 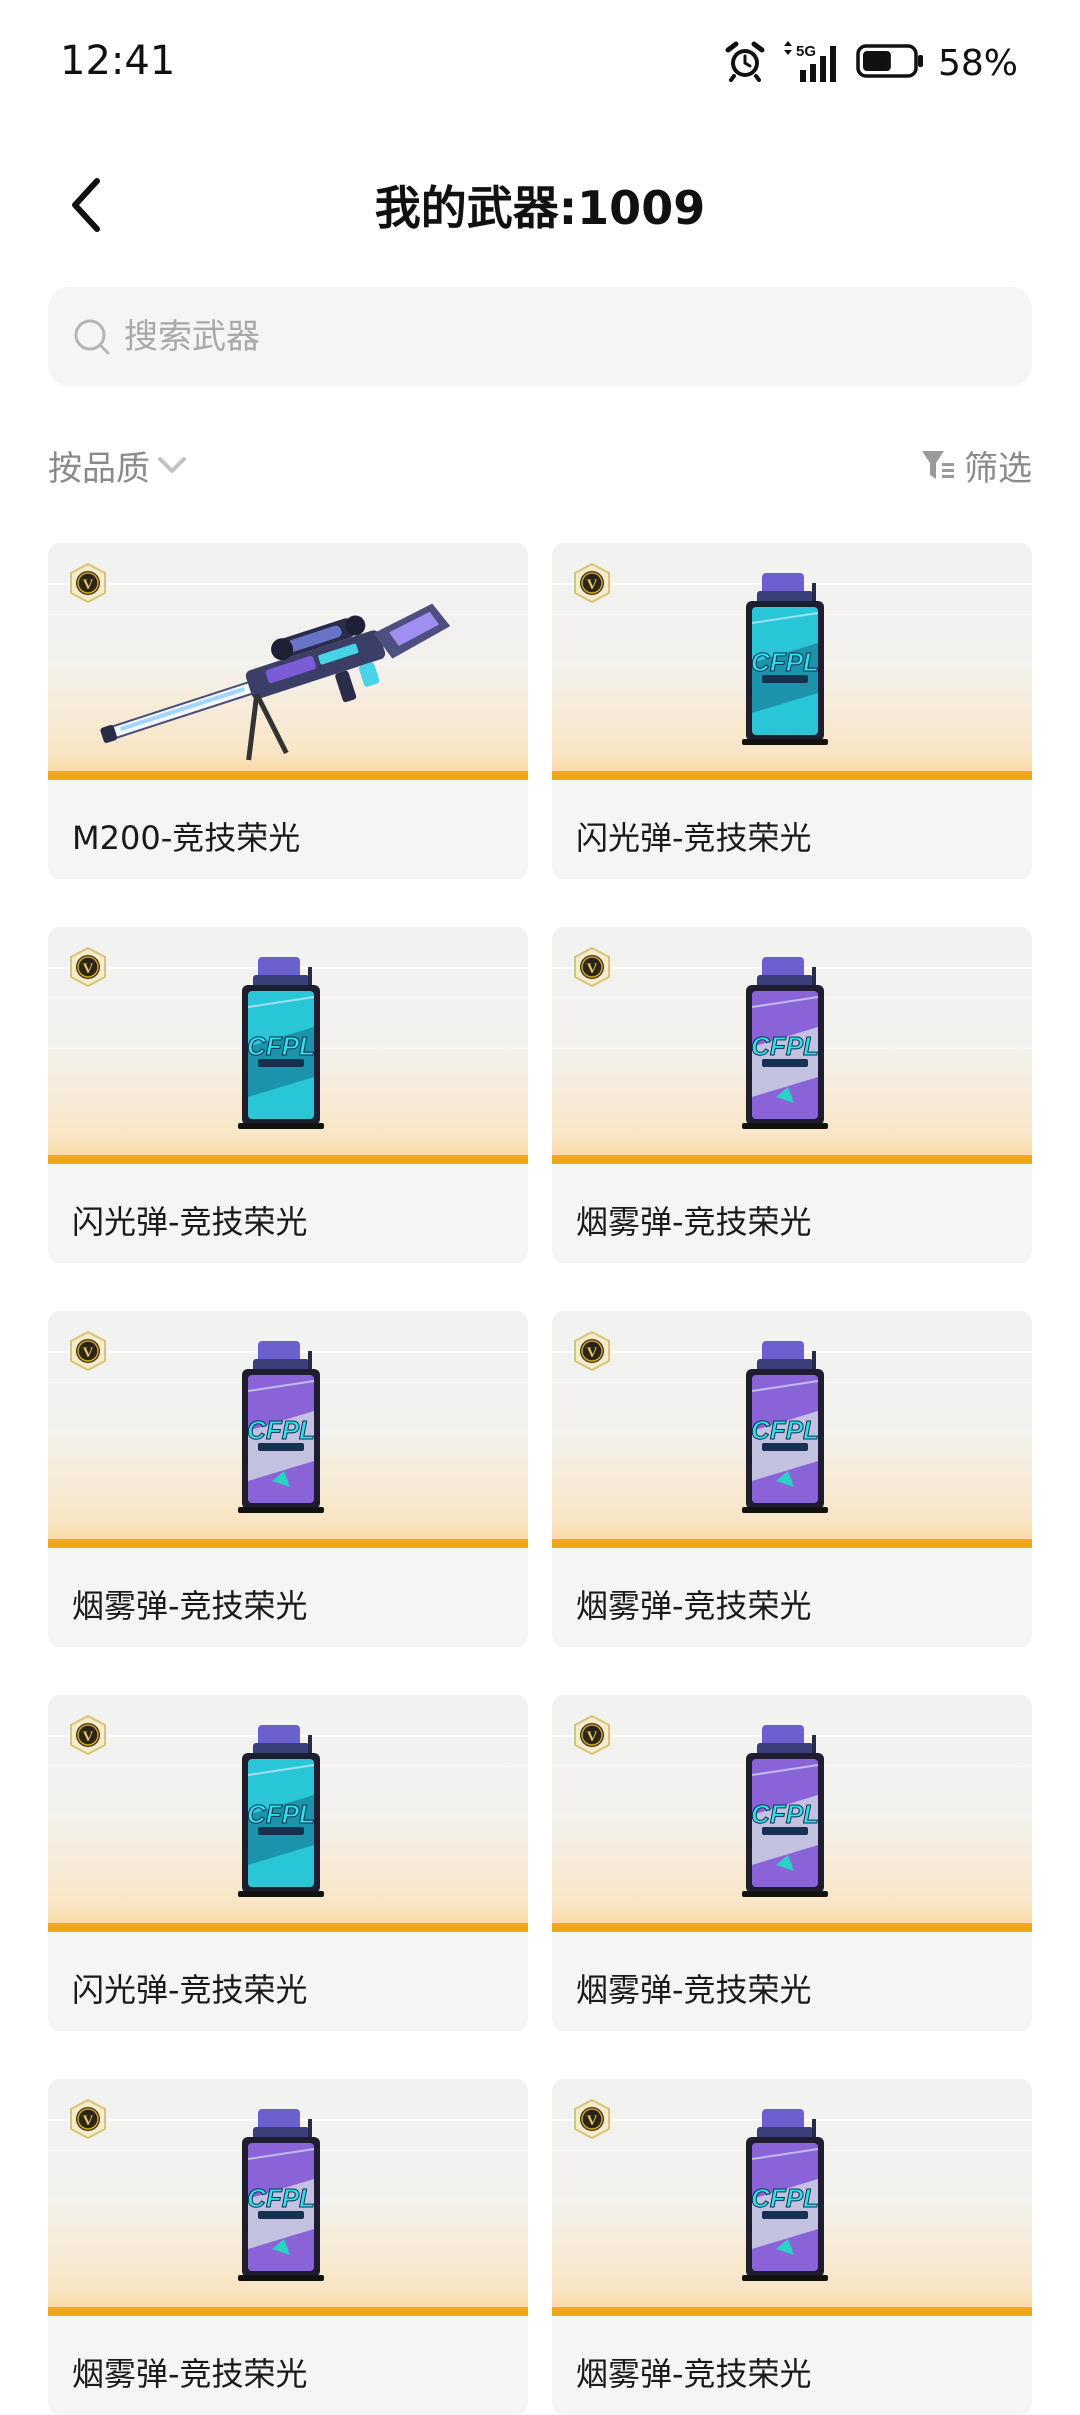 What do you see at coordinates (540, 65) in the screenshot?
I see `status-bar: 12:41 5G 58%` at bounding box center [540, 65].